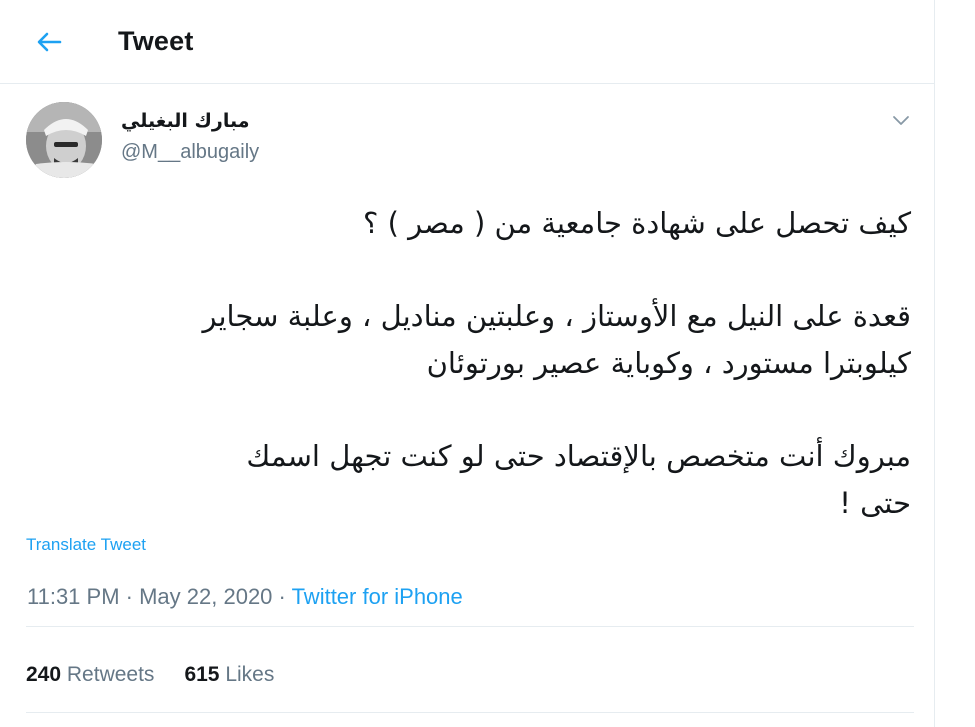 The height and width of the screenshot is (727, 975). I want to click on tweet-stats: 240 Retweets 615 Likes, so click(150, 675).